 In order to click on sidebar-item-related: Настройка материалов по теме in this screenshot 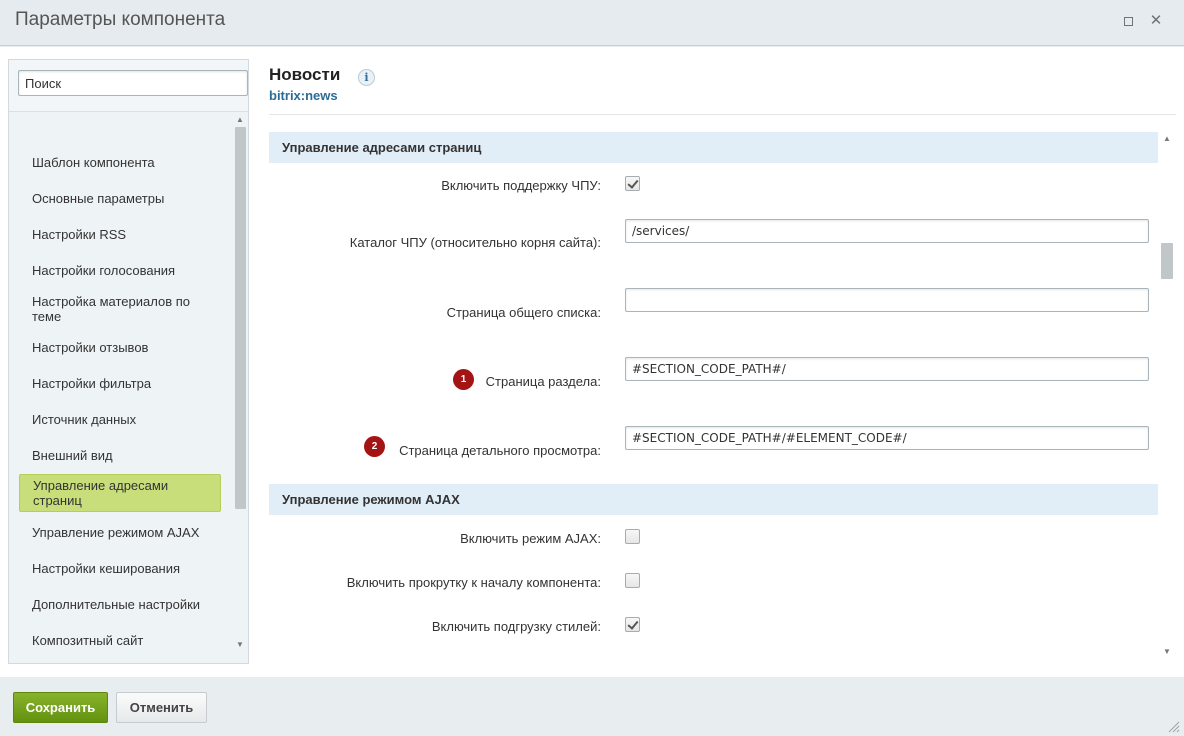, I will do `click(120, 309)`.